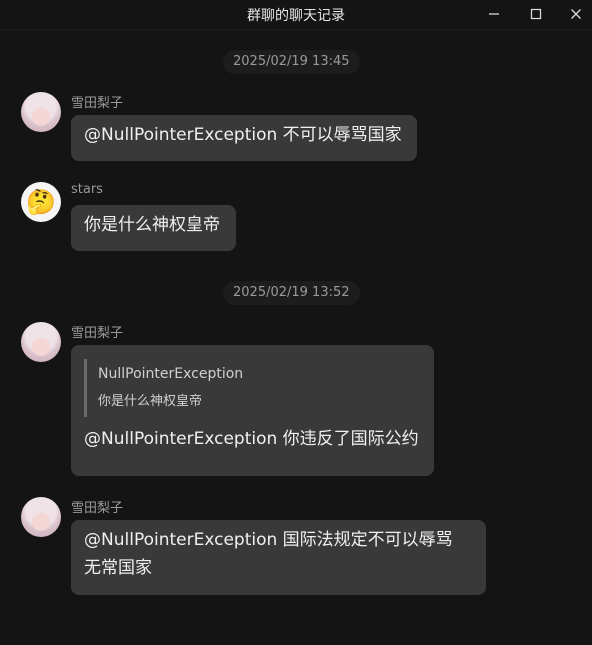  I want to click on close-icon, so click(576, 14).